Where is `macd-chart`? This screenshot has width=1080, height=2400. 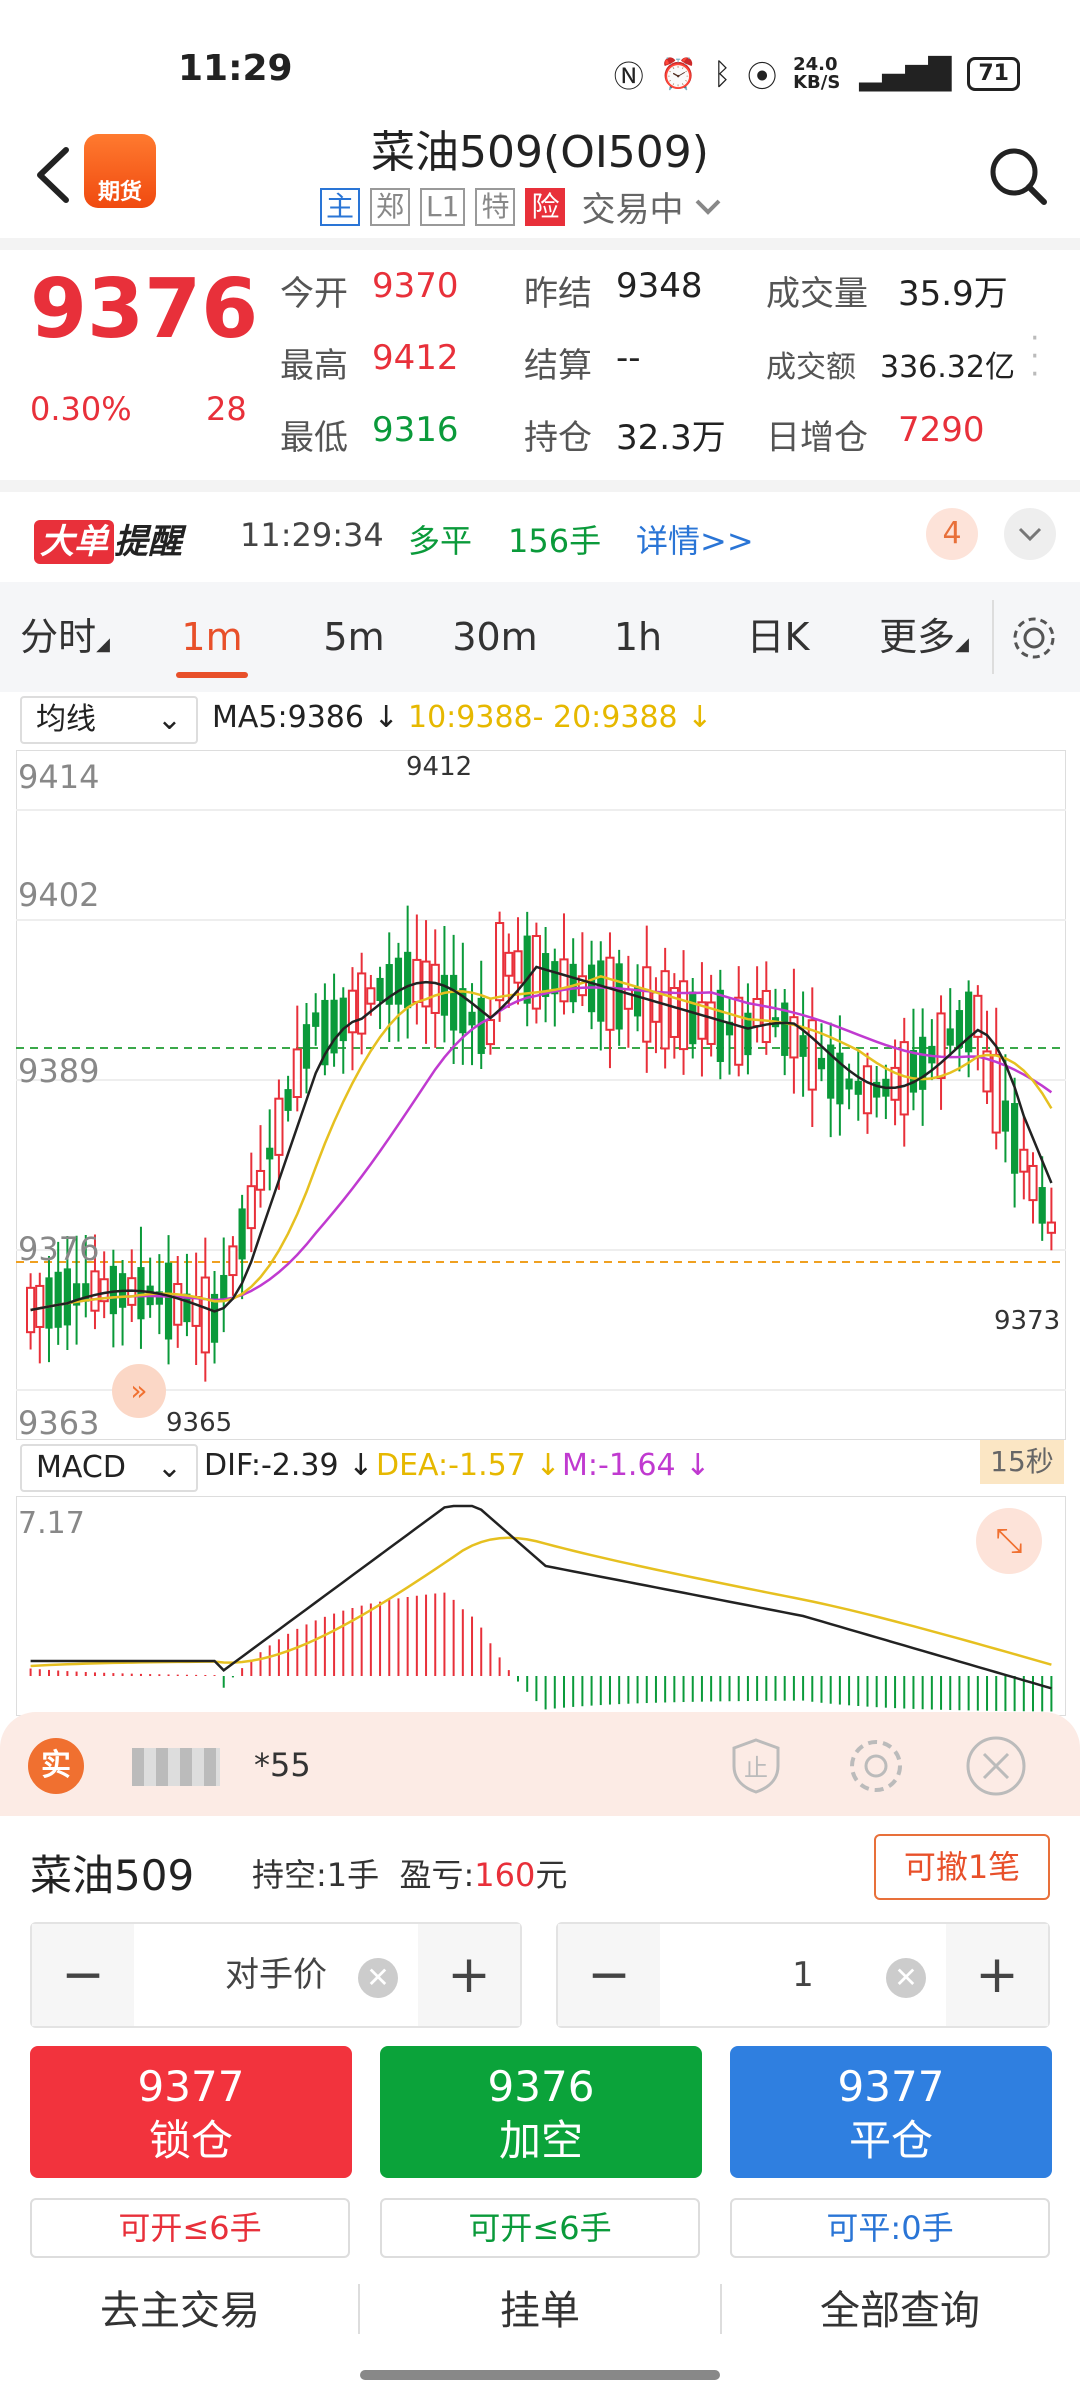 macd-chart is located at coordinates (541, 1606).